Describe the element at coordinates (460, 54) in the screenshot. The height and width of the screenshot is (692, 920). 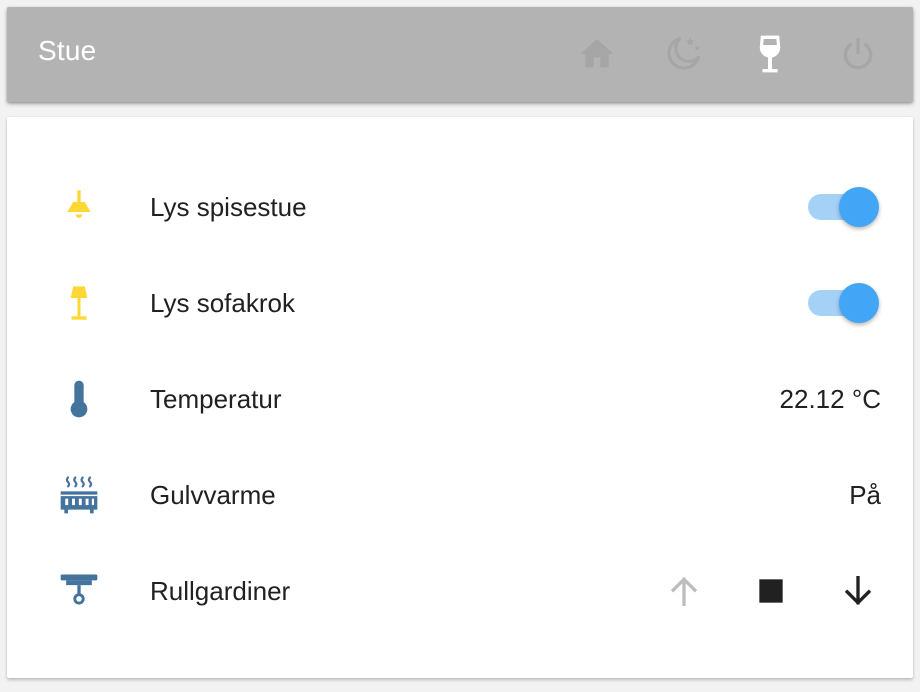
I see `room-header: Stue` at that location.